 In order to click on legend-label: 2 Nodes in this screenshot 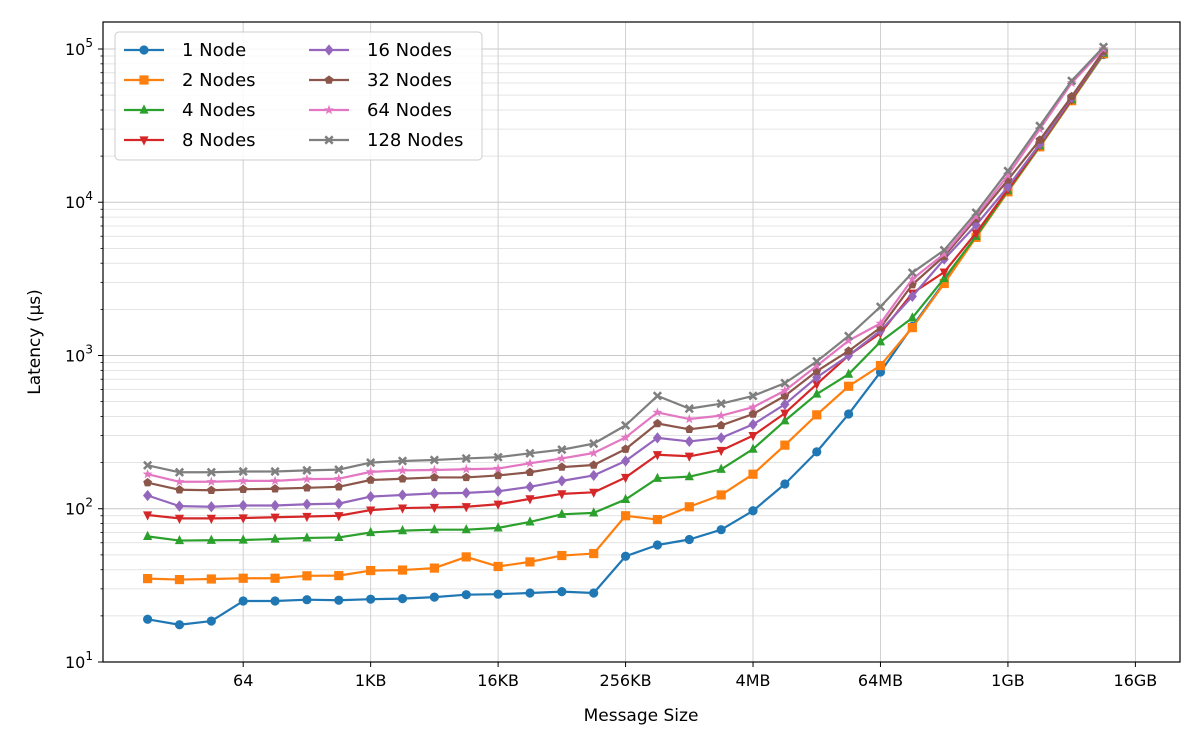, I will do `click(219, 80)`.